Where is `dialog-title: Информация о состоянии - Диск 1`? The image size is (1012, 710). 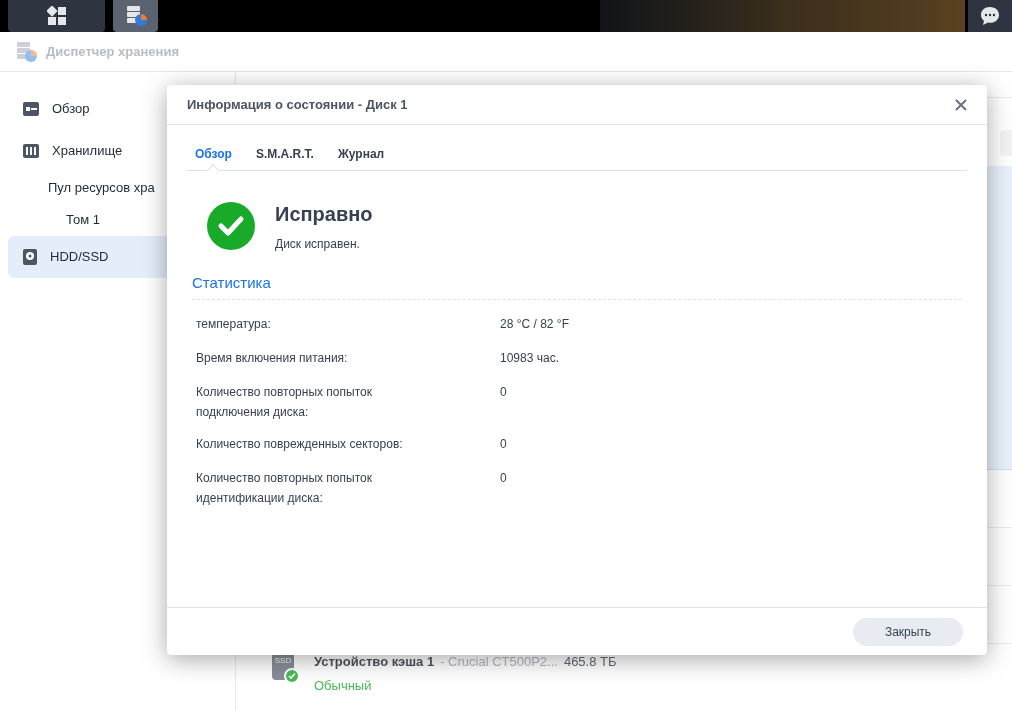 dialog-title: Информация о состоянии - Диск 1 is located at coordinates (297, 104).